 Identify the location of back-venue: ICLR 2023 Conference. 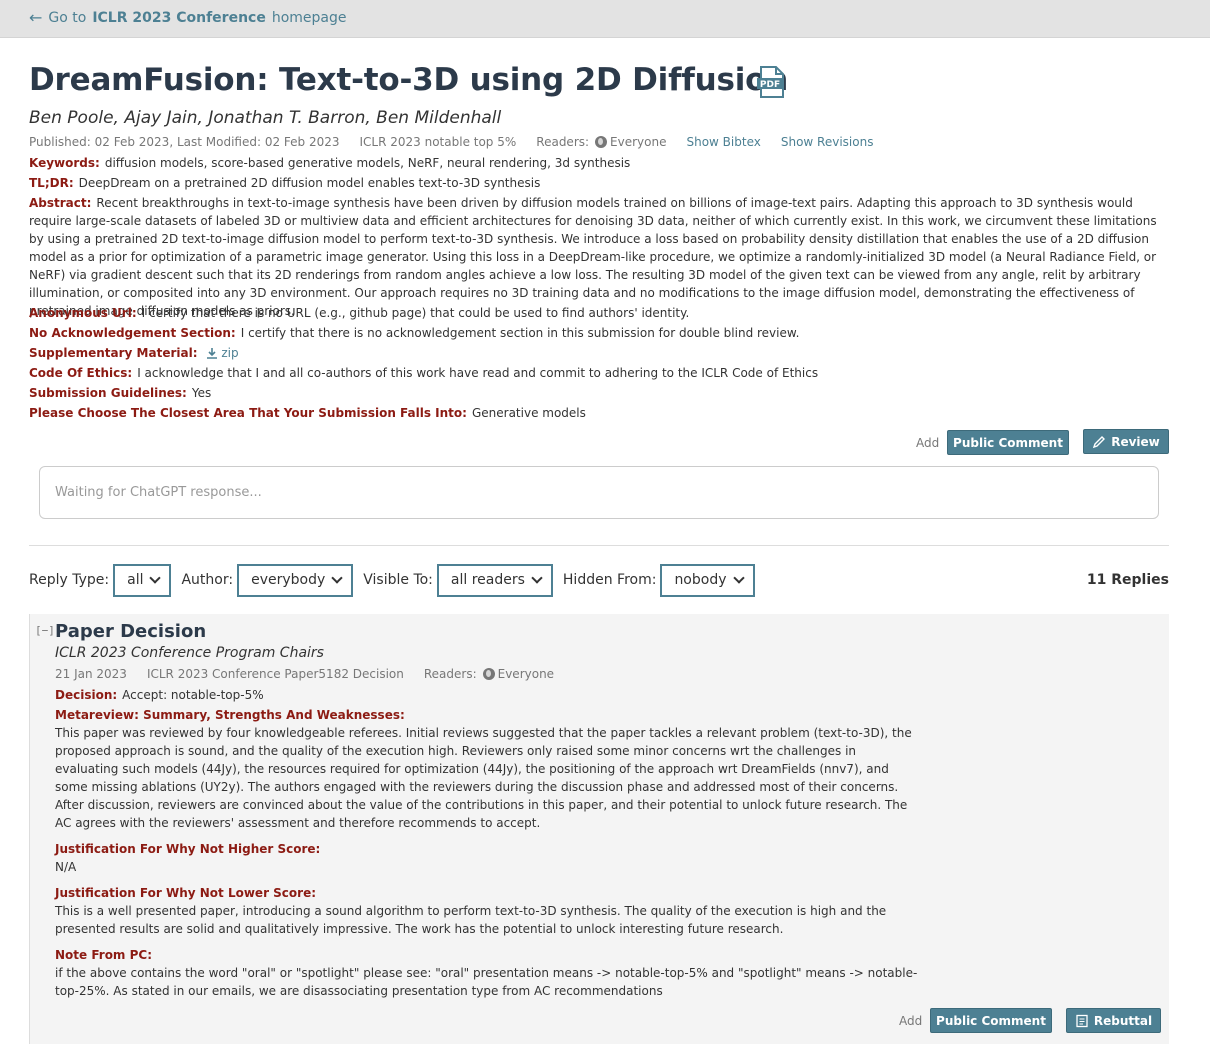
(179, 18).